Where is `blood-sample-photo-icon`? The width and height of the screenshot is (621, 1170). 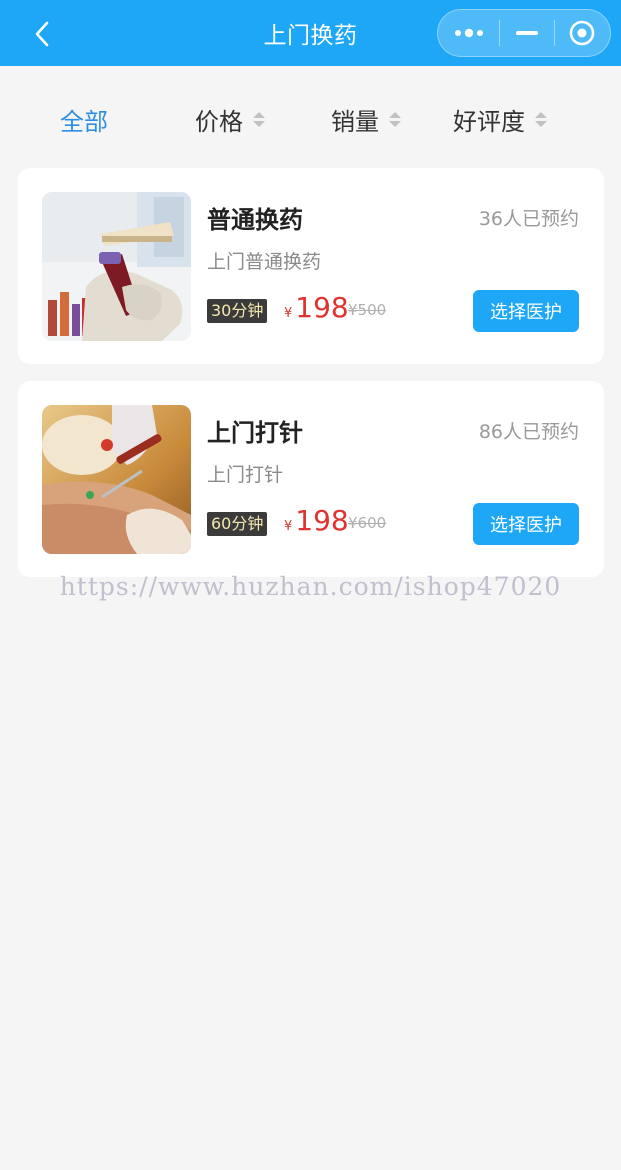
blood-sample-photo-icon is located at coordinates (116, 266).